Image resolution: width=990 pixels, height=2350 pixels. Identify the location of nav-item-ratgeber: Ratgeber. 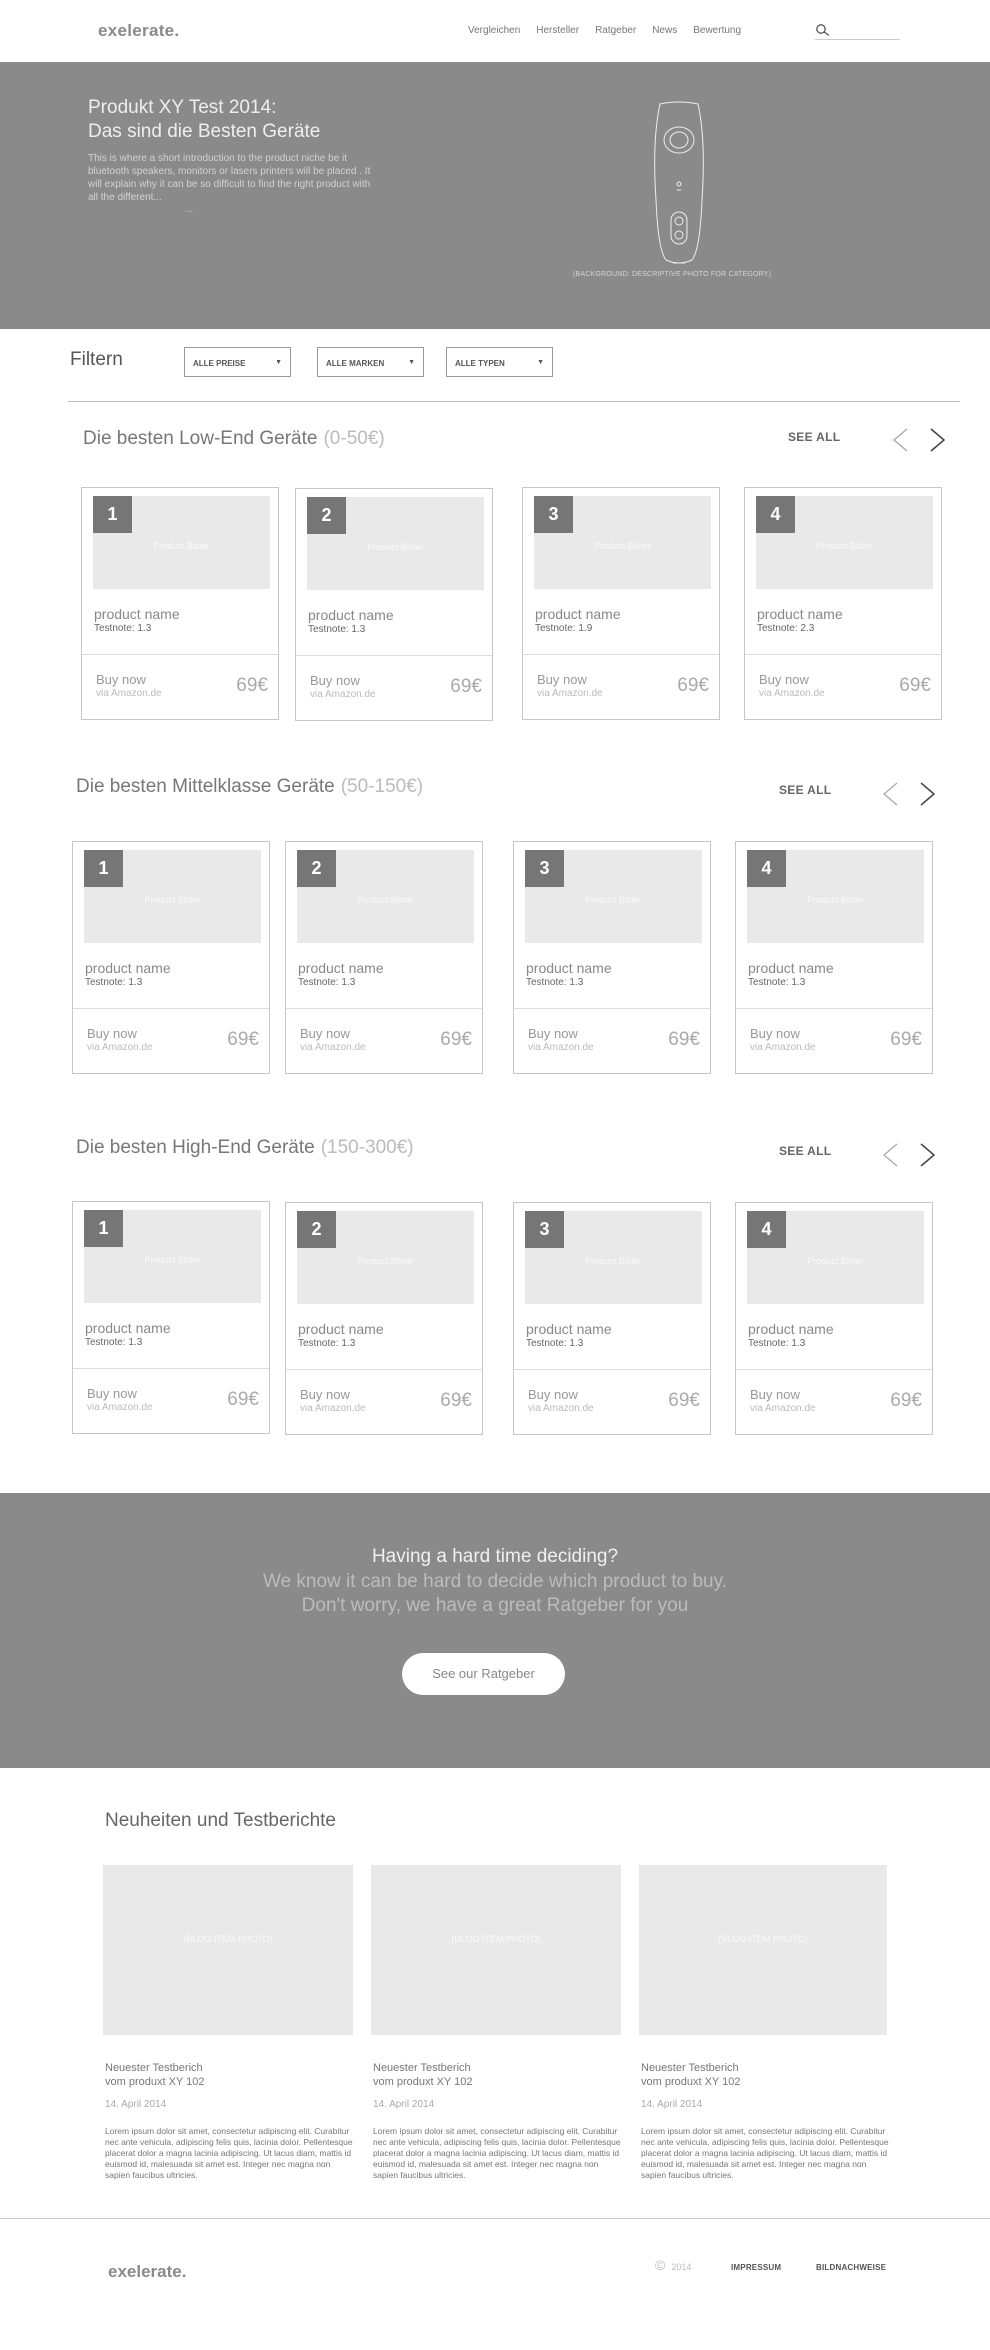
(615, 30).